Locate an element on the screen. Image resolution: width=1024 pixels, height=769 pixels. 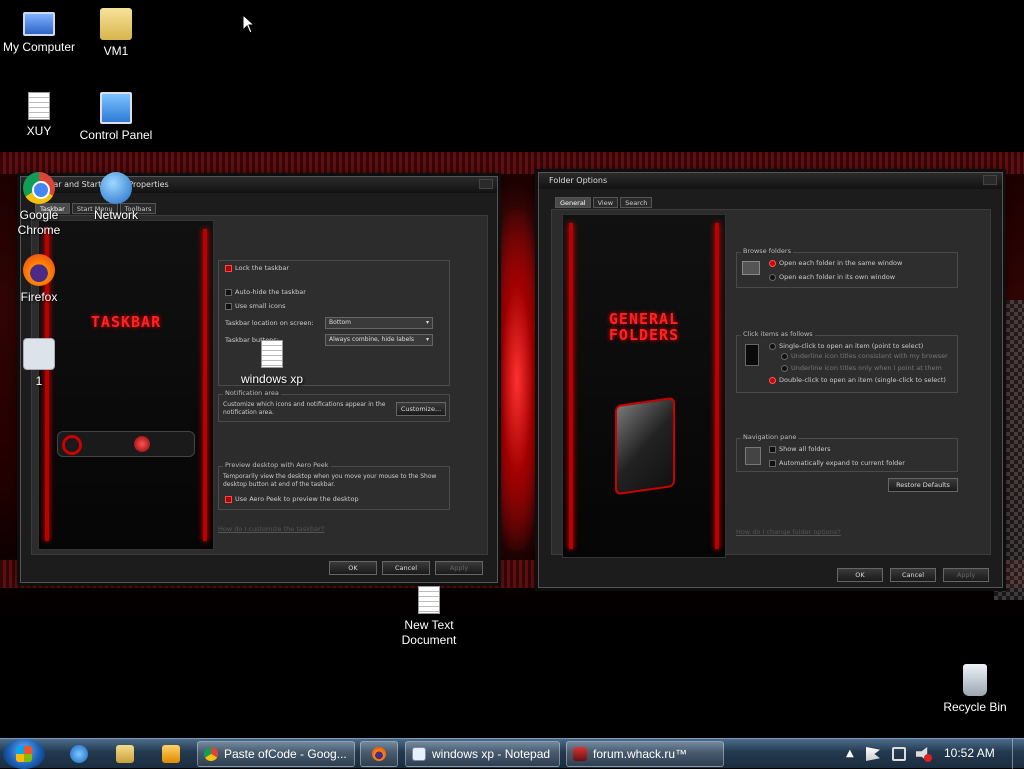
navigation-pane-icon is located at coordinates (753, 456).